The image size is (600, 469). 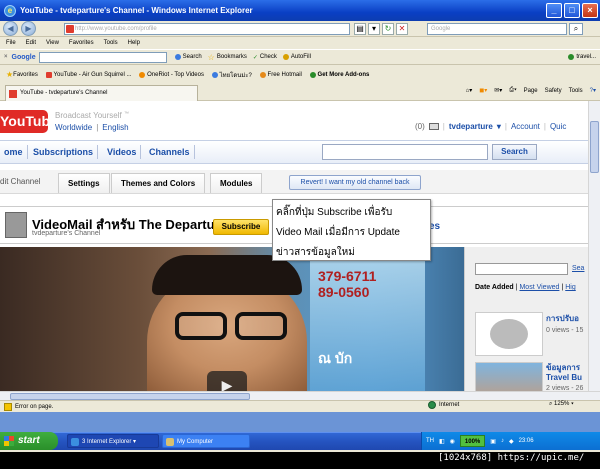 I want to click on video-camera-icon, so click(x=509, y=334).